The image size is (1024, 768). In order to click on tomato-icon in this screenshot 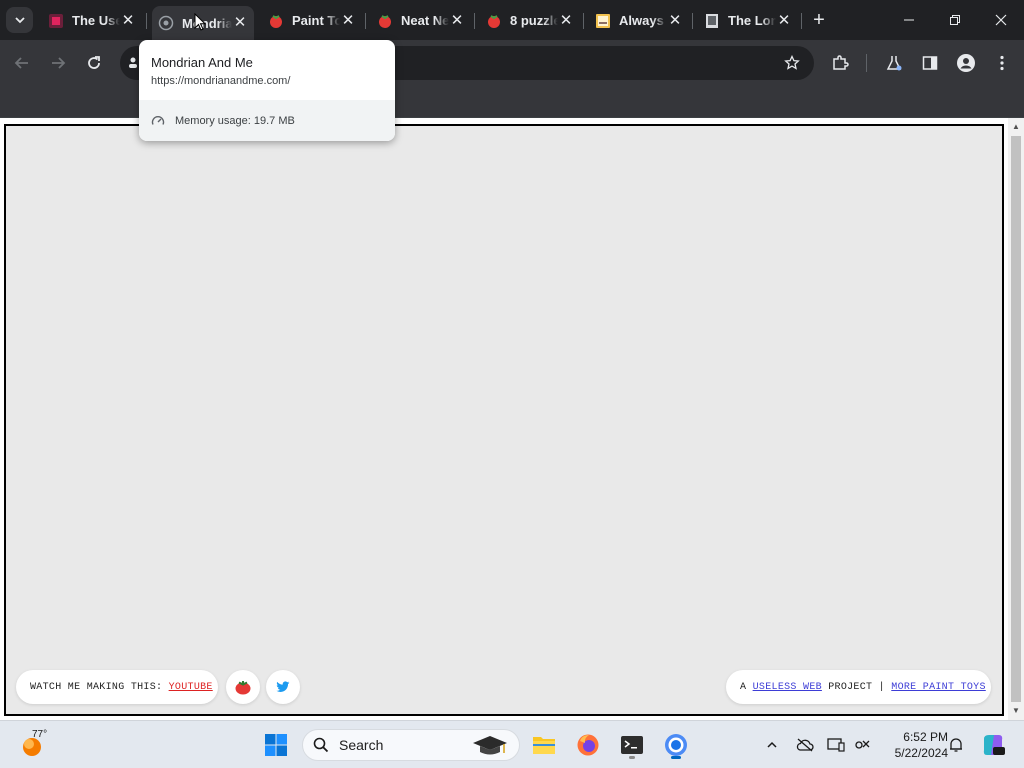, I will do `click(243, 688)`.